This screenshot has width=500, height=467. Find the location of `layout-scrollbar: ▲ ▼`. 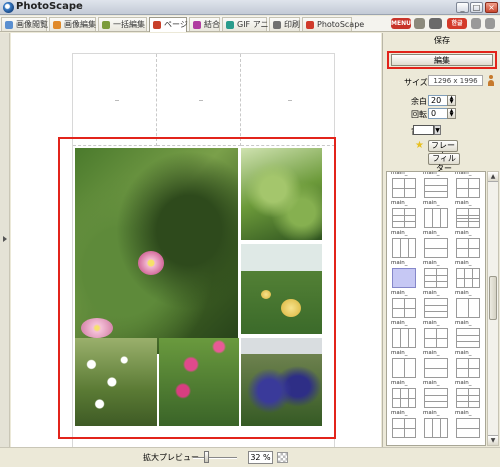

layout-scrollbar: ▲ ▼ is located at coordinates (493, 308).